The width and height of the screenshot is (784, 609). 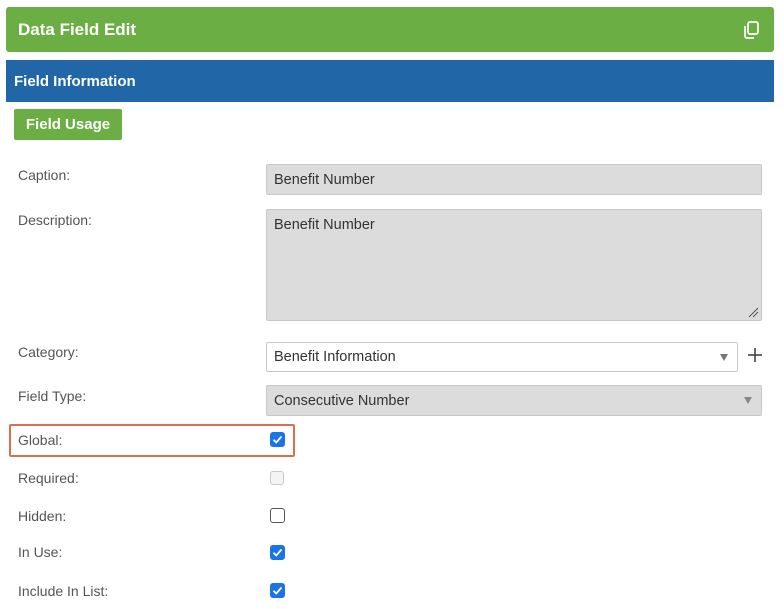 What do you see at coordinates (277, 478) in the screenshot?
I see `required-checkbox` at bounding box center [277, 478].